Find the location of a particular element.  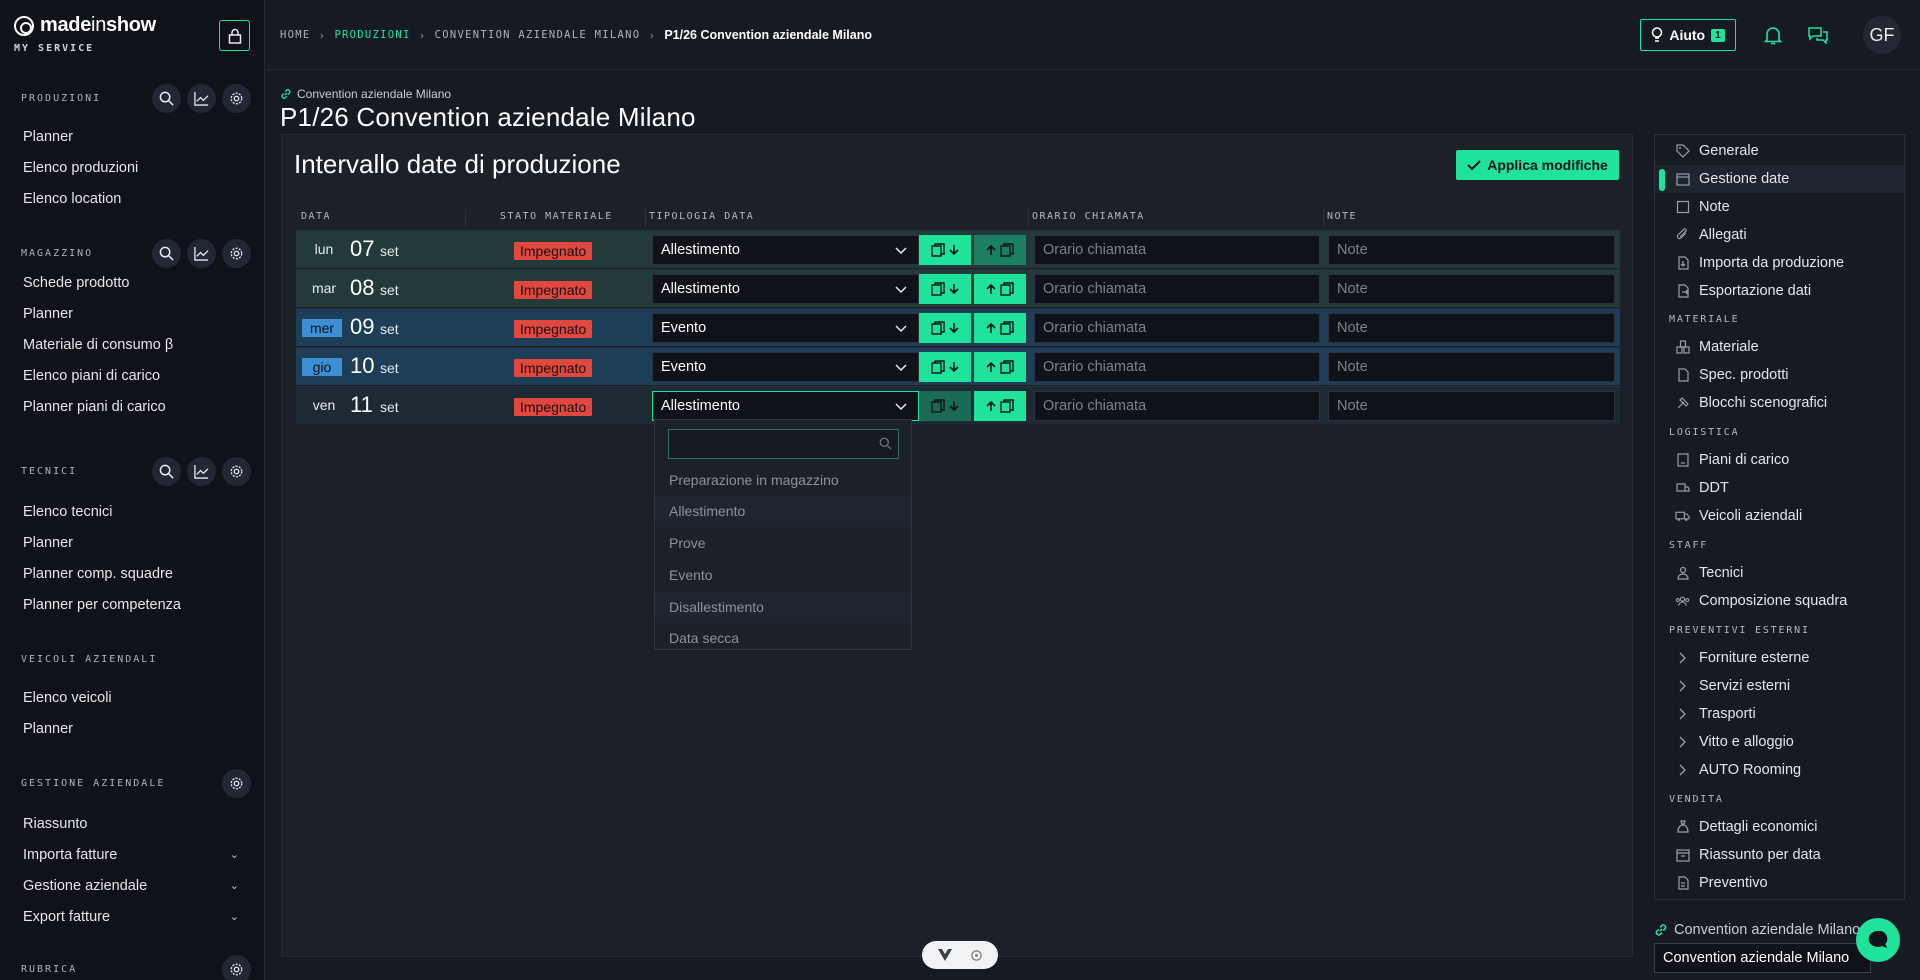

nav-importa-produzione: Importa da produzione is located at coordinates (1779, 263).